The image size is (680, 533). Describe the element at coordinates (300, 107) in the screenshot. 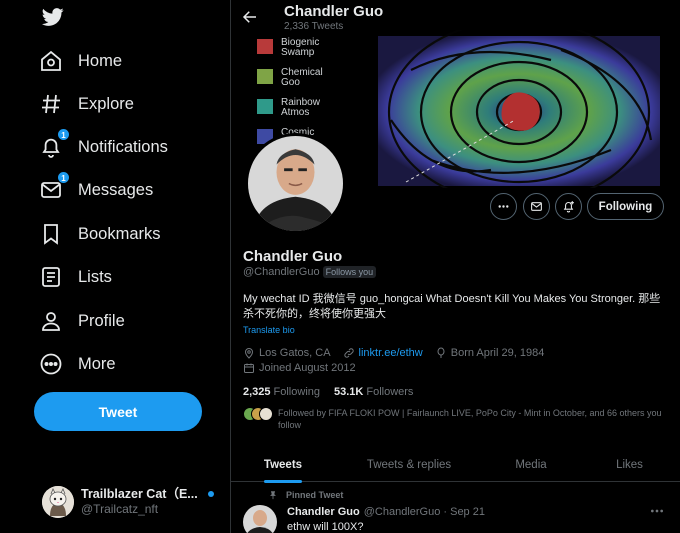

I see `legend-label: Rainbow Atmos` at that location.